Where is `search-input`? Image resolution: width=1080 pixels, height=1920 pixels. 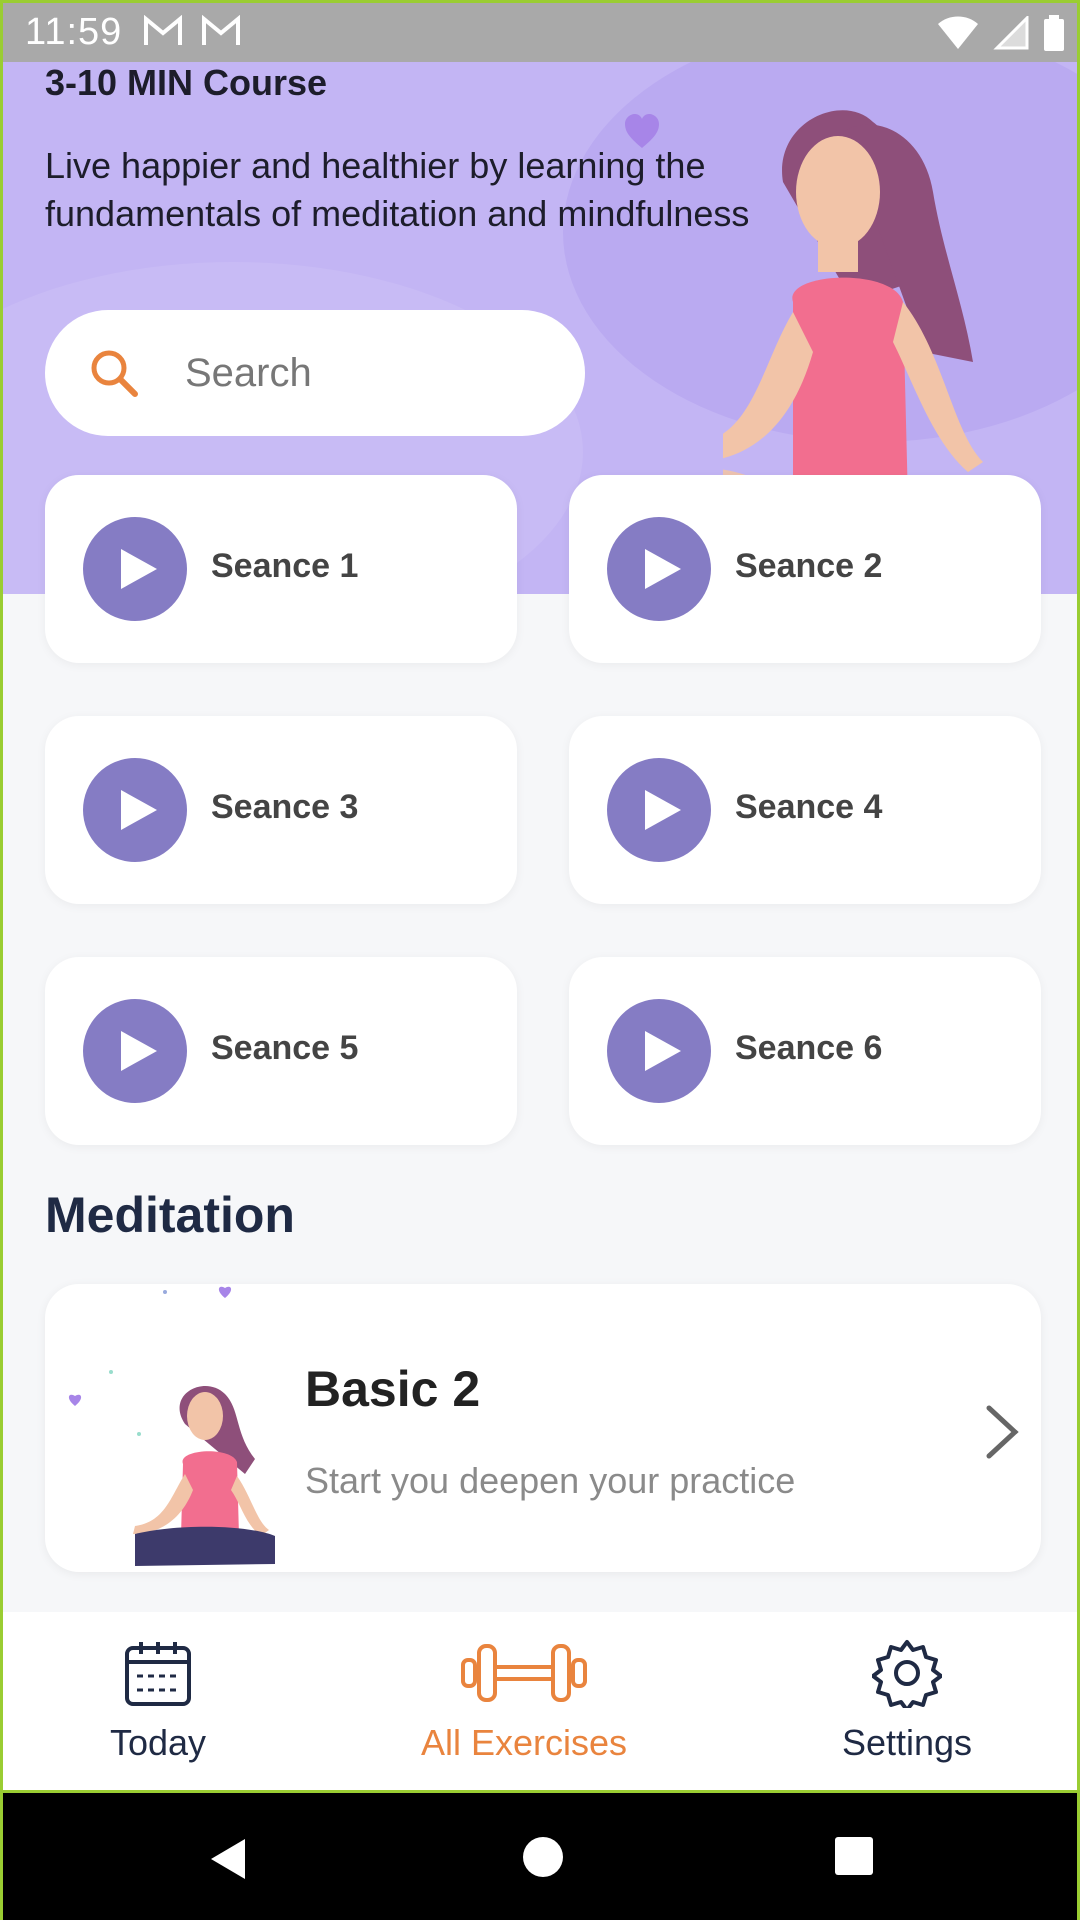 search-input is located at coordinates (365, 373).